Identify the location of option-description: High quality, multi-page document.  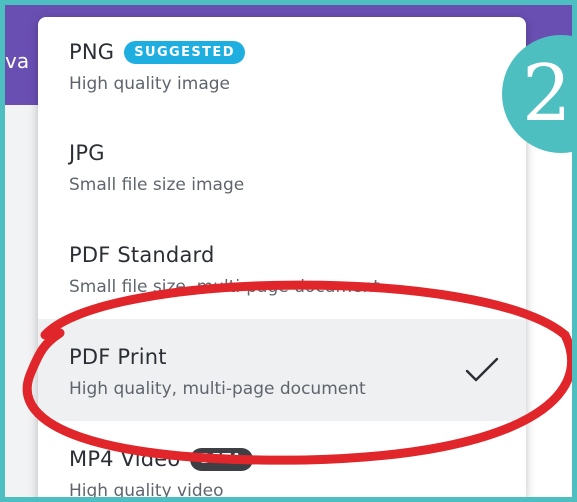
(217, 389).